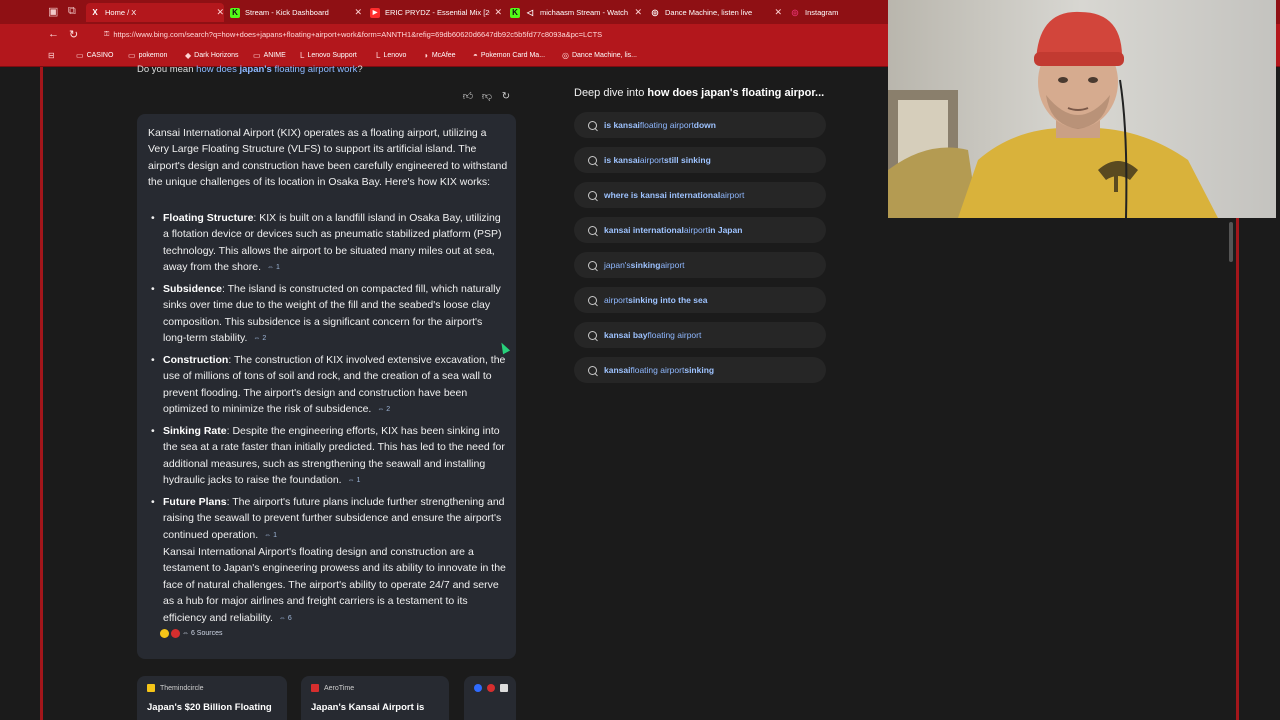 The width and height of the screenshot is (1280, 720). I want to click on related-search-item: where is kansai international airport, so click(700, 195).